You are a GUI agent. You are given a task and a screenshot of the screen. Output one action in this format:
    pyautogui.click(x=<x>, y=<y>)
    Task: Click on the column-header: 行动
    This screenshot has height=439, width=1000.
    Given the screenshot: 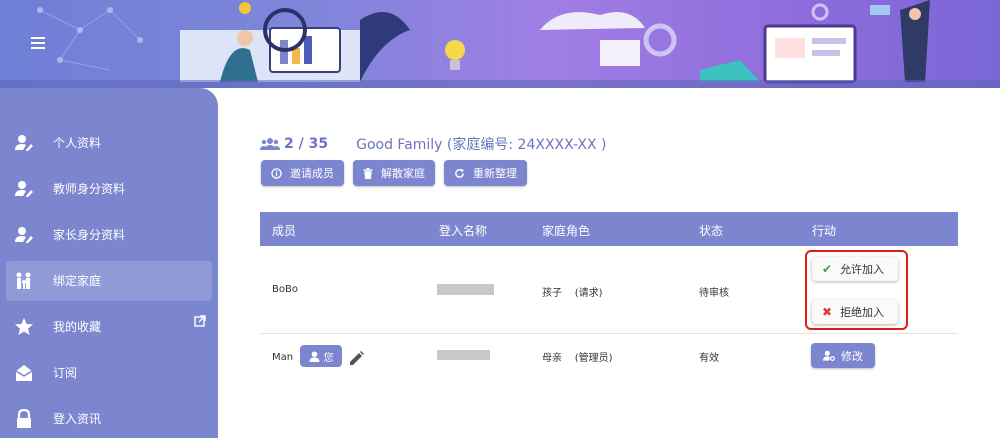 What is the action you would take?
    pyautogui.click(x=824, y=231)
    